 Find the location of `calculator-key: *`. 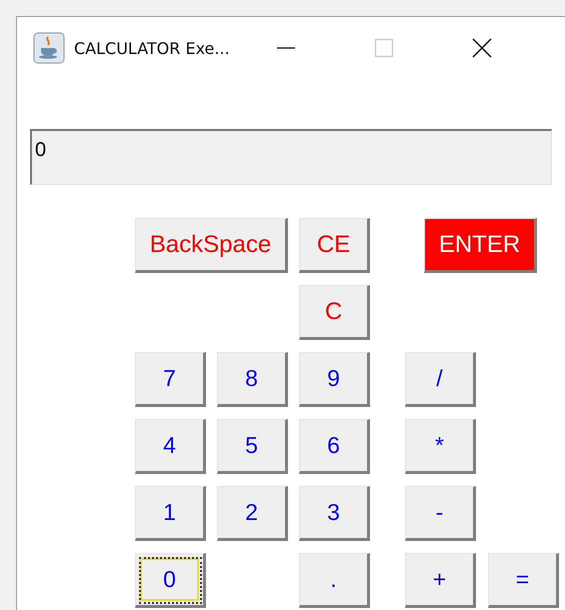

calculator-key: * is located at coordinates (440, 446).